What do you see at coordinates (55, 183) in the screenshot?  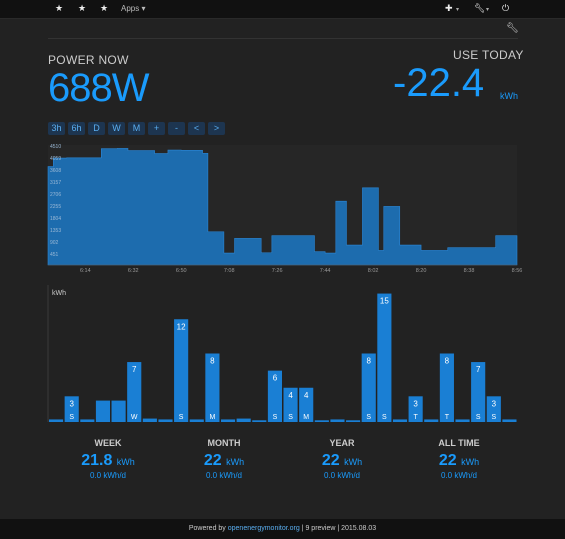 I see `y-tick-label: 3157` at bounding box center [55, 183].